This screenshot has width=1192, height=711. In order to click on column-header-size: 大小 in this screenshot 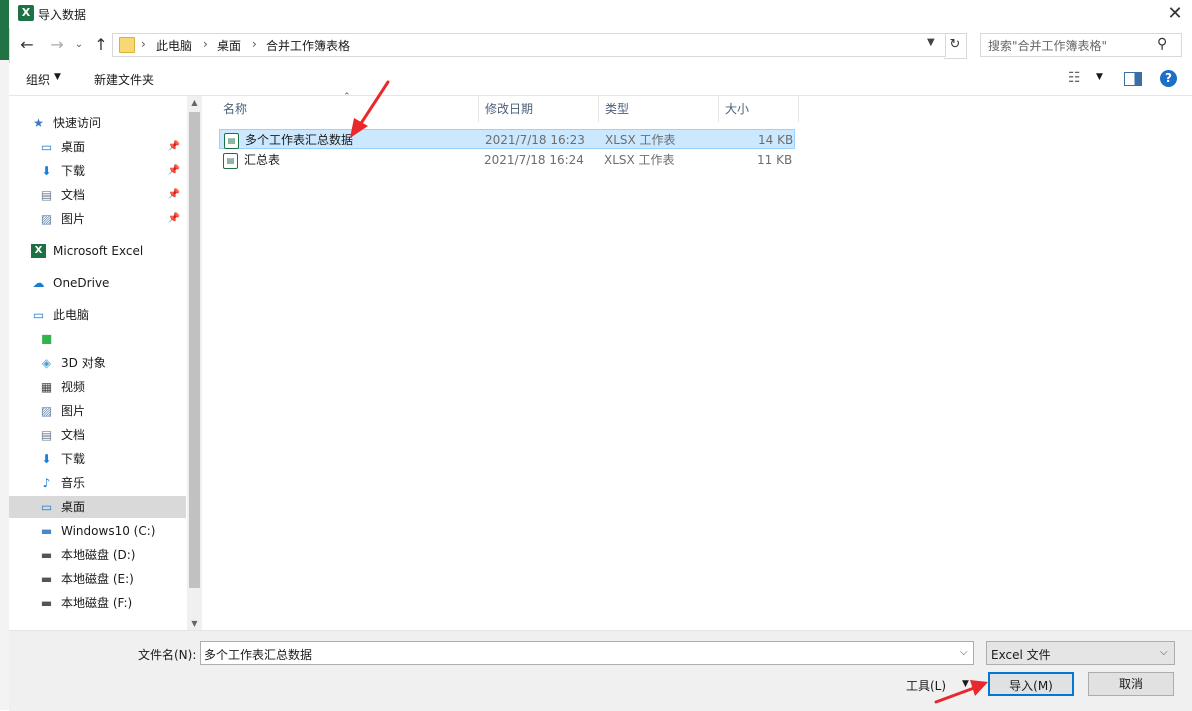, I will do `click(759, 109)`.